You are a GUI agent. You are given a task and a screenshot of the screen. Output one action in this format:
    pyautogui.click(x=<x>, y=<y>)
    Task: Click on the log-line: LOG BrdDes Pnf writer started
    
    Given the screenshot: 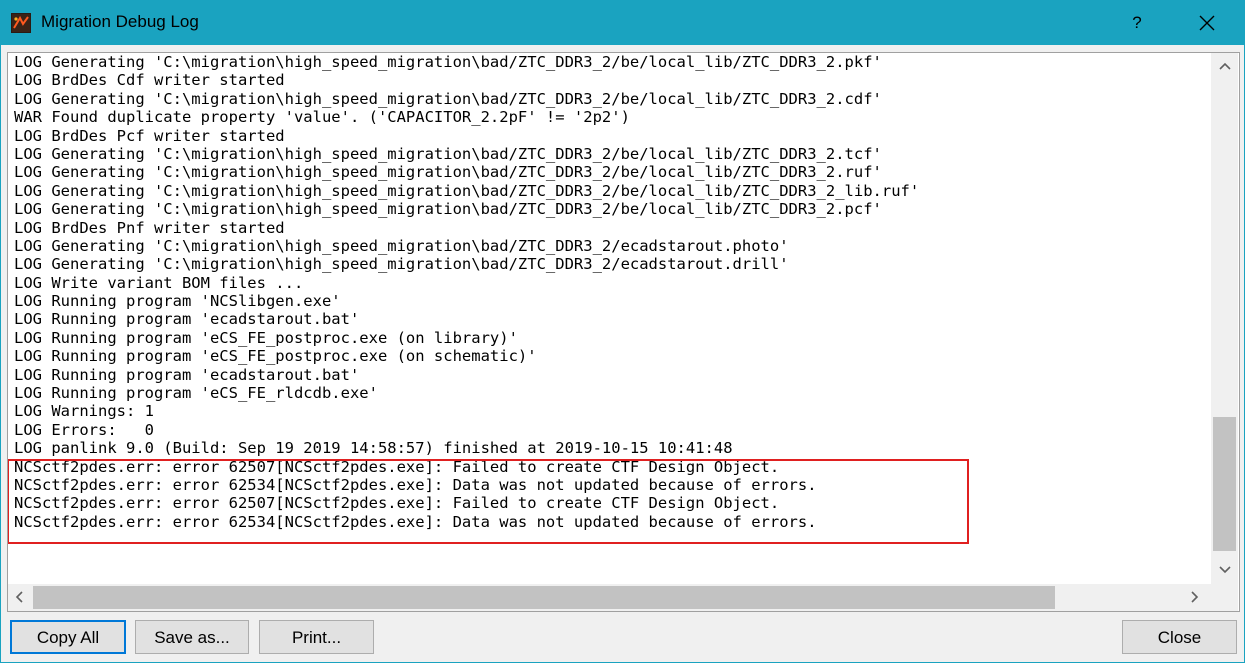 What is the action you would take?
    pyautogui.click(x=149, y=227)
    